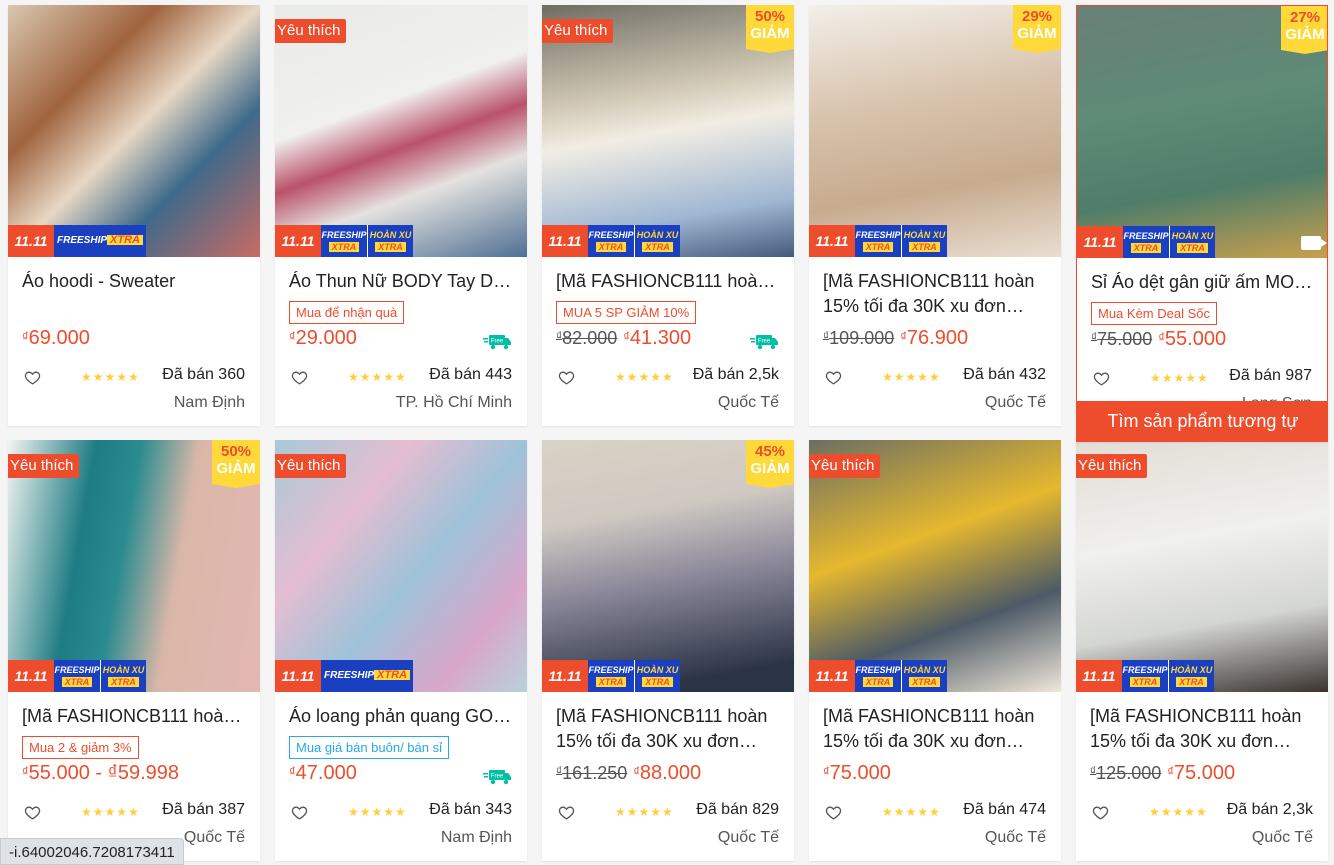  What do you see at coordinates (770, 464) in the screenshot?
I see `discount-badge: 45% GIẢM` at bounding box center [770, 464].